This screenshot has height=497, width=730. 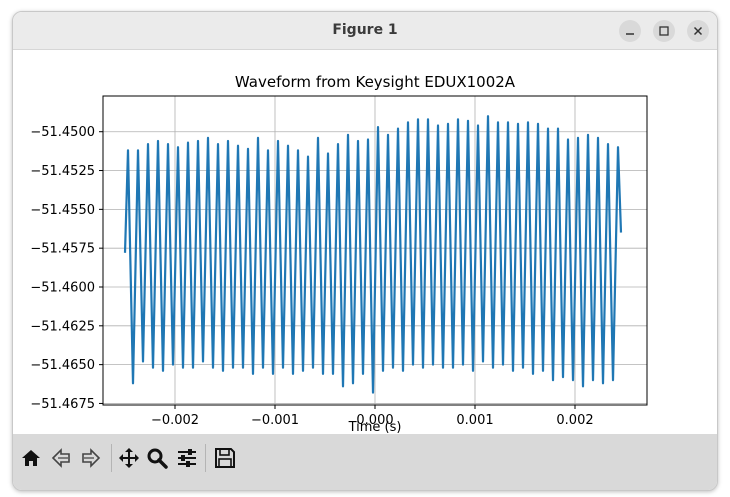 What do you see at coordinates (62, 365) in the screenshot?
I see `y-tick-label: −51.4650` at bounding box center [62, 365].